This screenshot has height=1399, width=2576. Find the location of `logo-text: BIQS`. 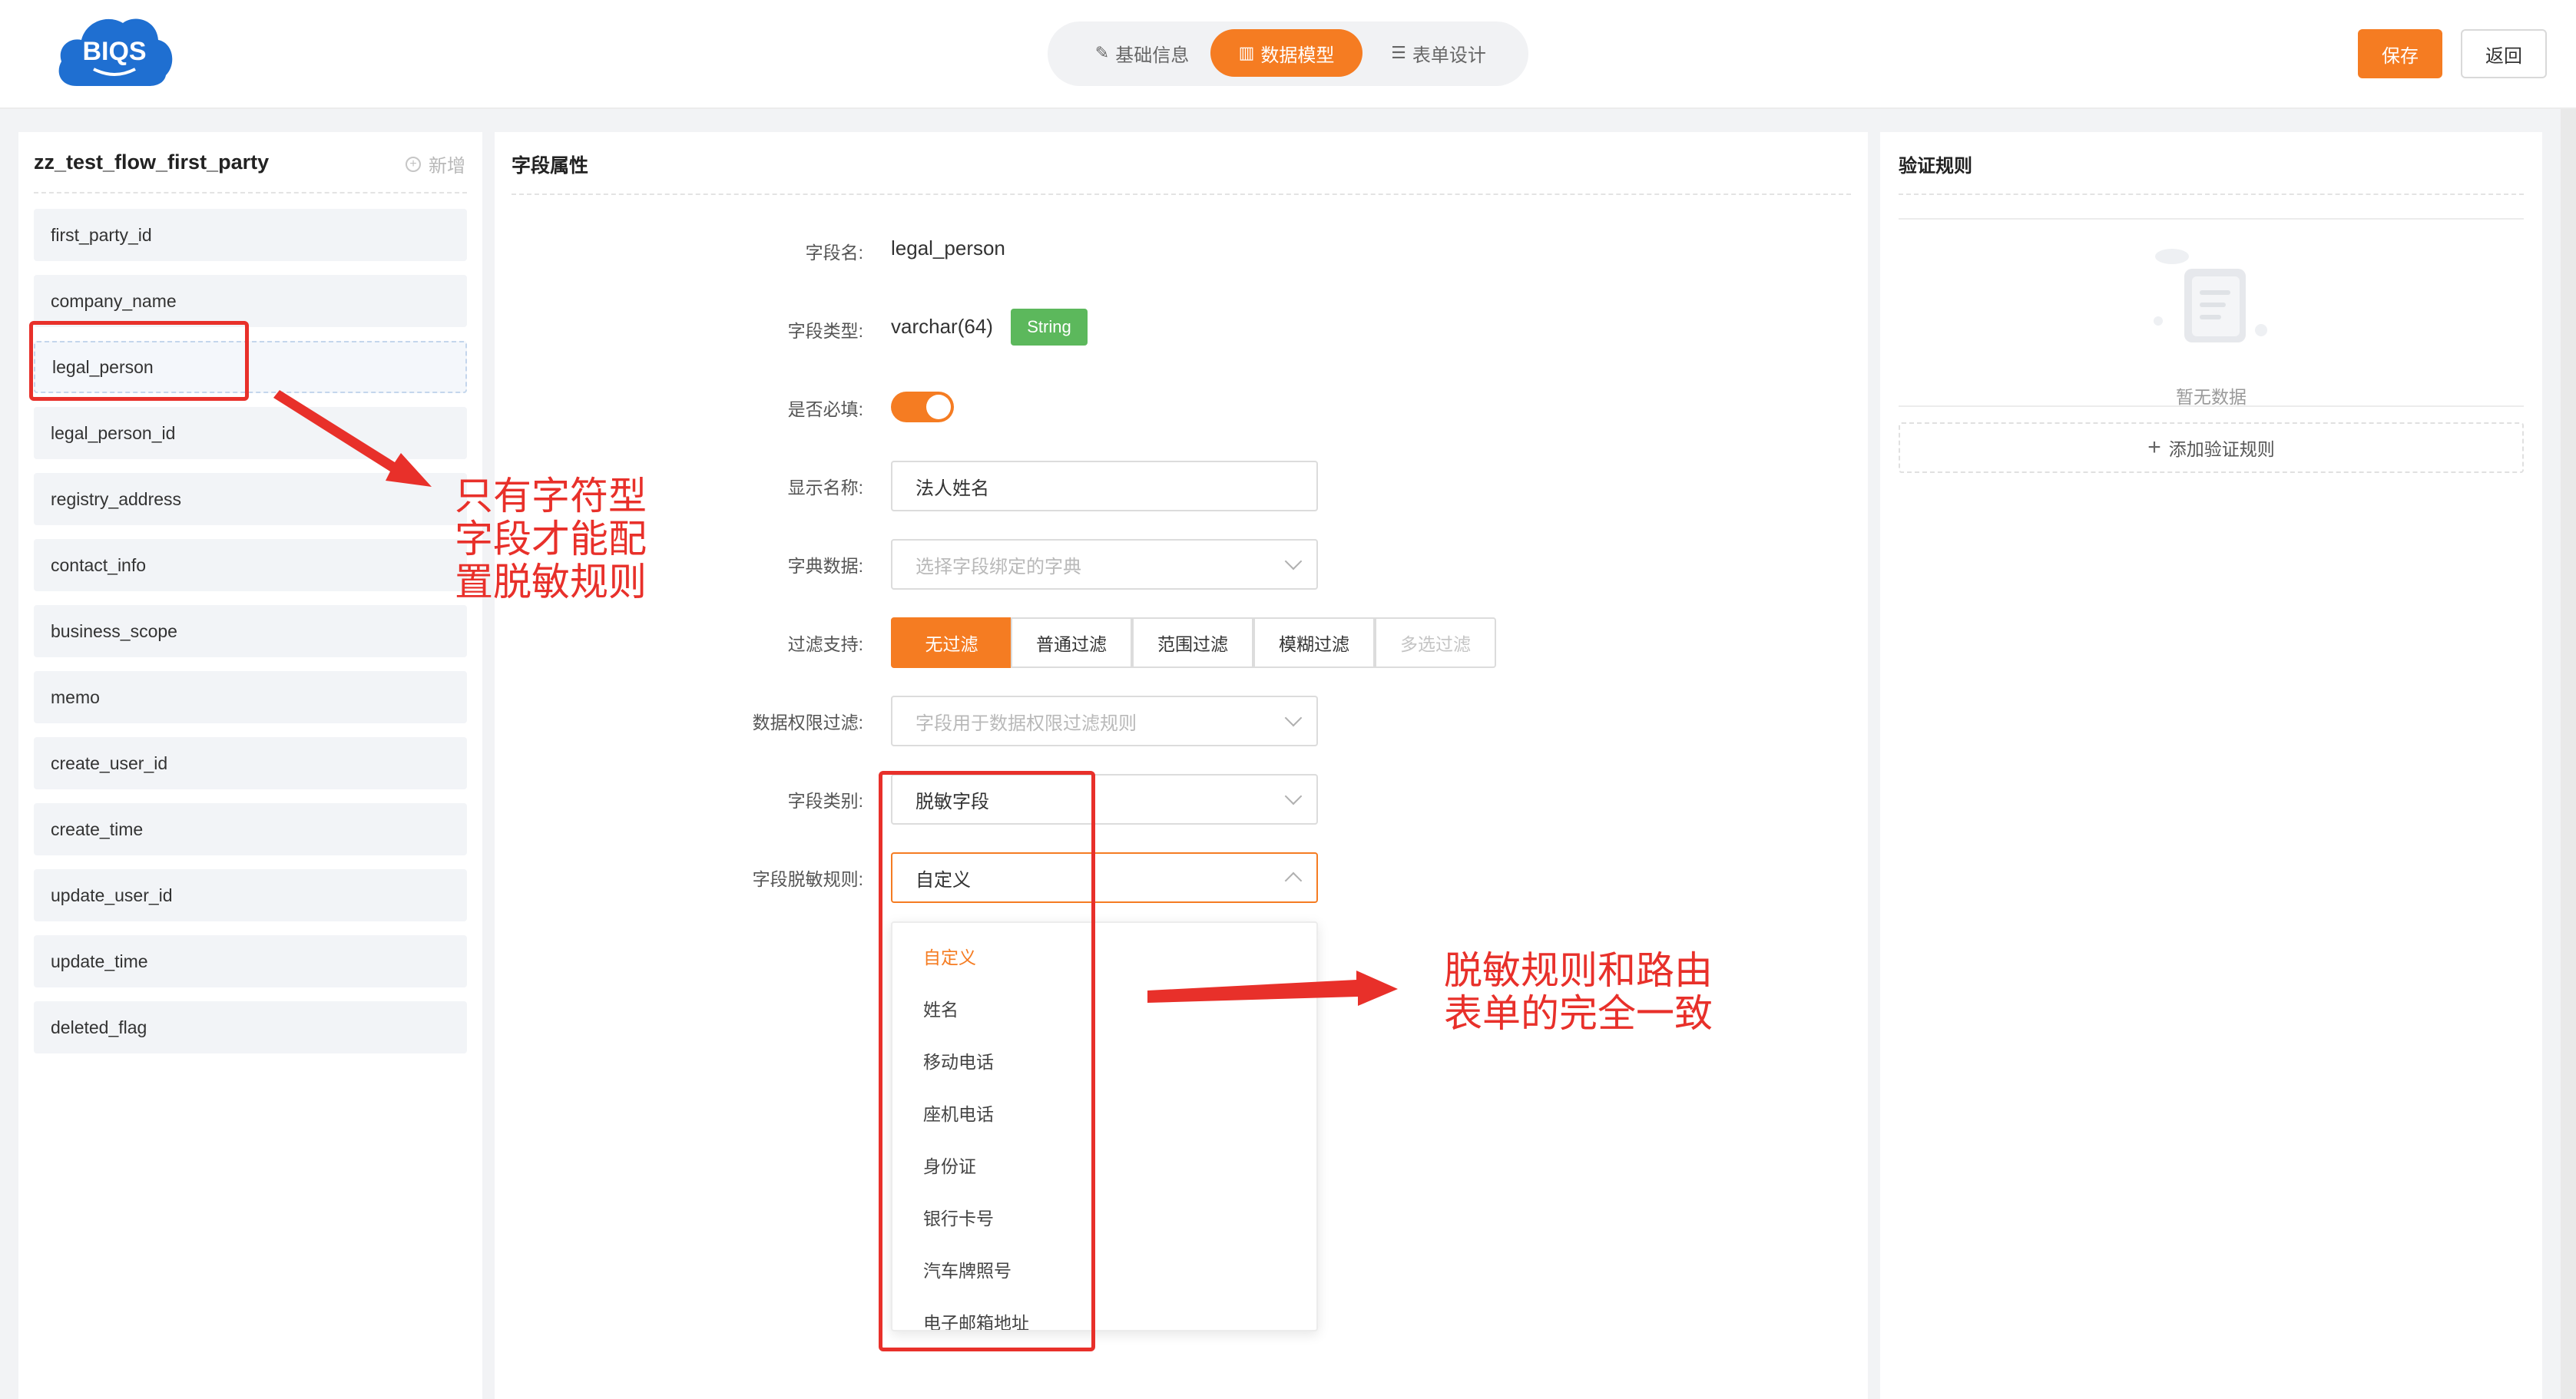

logo-text: BIQS is located at coordinates (114, 51).